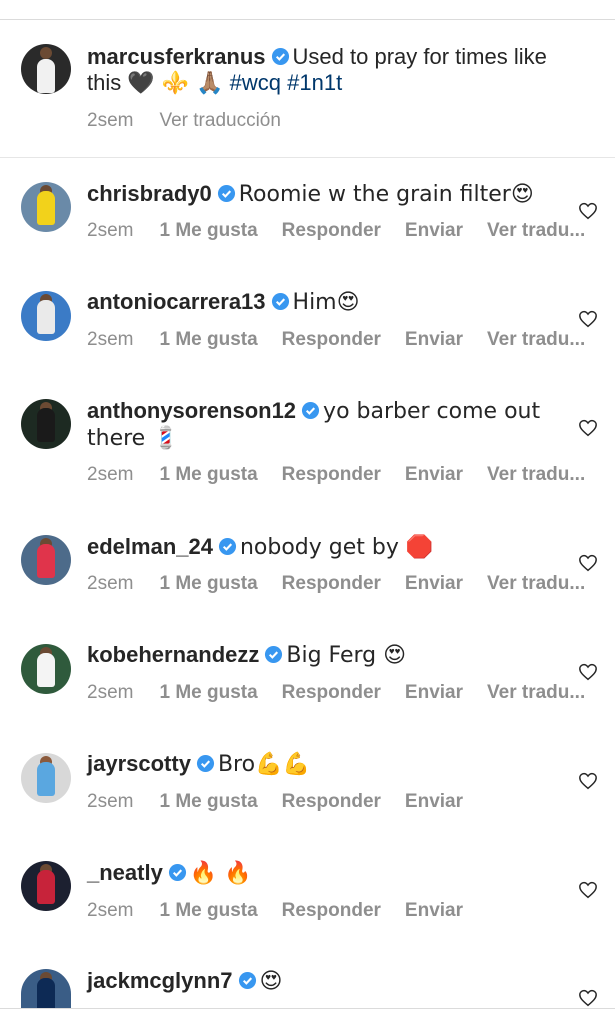 The image size is (615, 1024). Describe the element at coordinates (139, 763) in the screenshot. I see `username: jayrscotty` at that location.